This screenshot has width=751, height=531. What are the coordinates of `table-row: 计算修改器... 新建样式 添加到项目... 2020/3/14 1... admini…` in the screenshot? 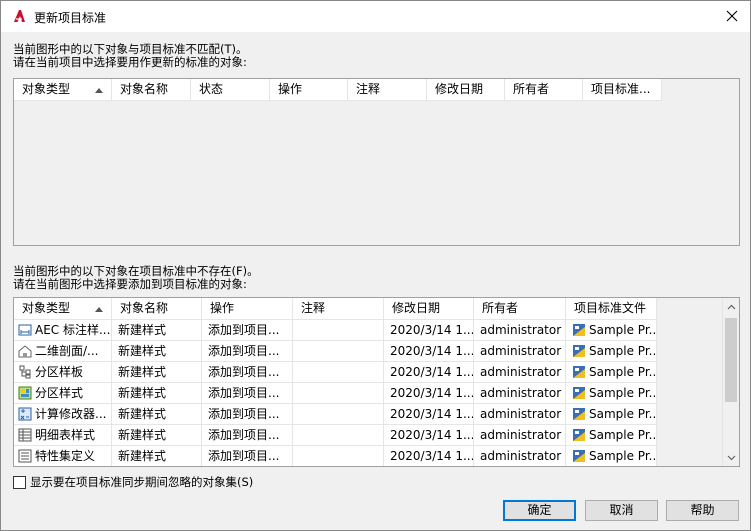 It's located at (335, 414).